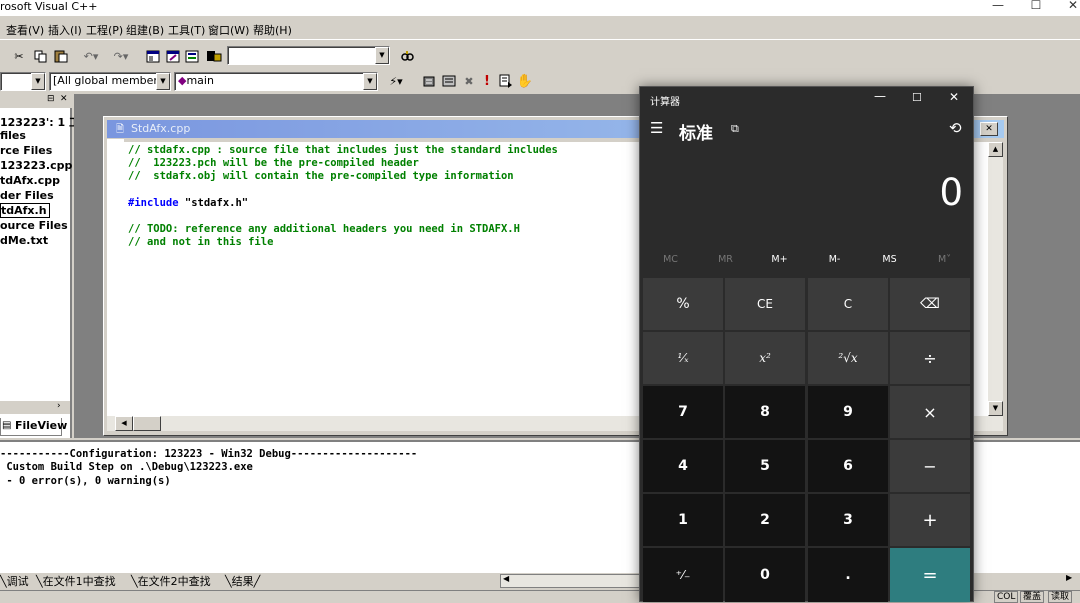 The height and width of the screenshot is (603, 1080). I want to click on clear-button: C, so click(848, 304).